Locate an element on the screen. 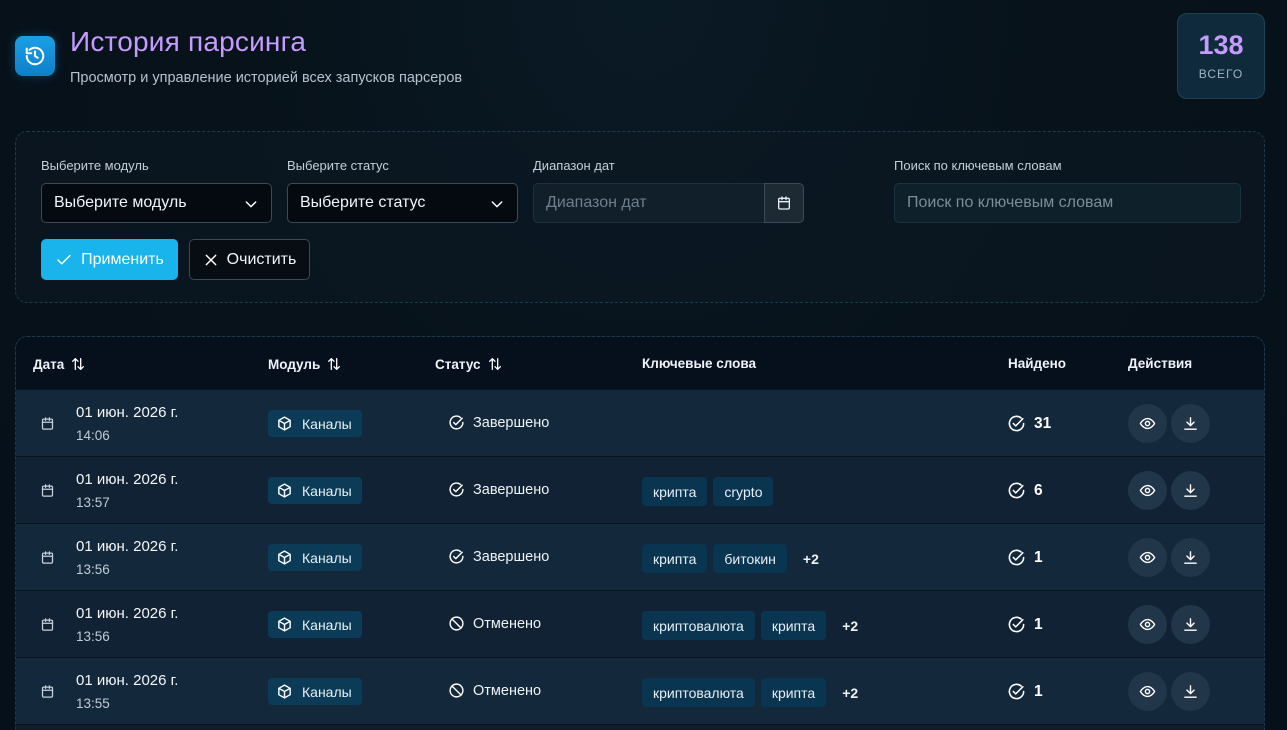  download-icon is located at coordinates (1190, 490).